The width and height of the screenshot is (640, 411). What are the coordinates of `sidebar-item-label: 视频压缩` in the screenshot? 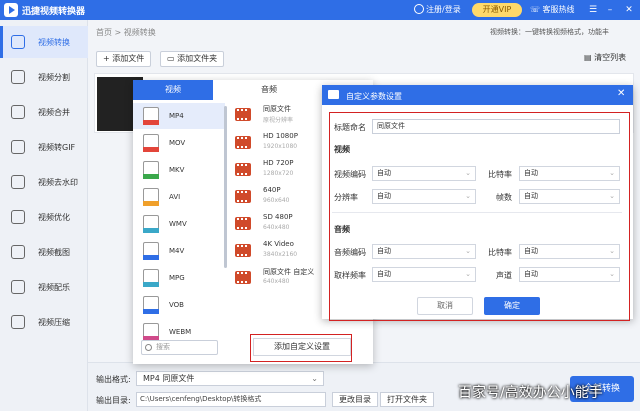 It's located at (54, 322).